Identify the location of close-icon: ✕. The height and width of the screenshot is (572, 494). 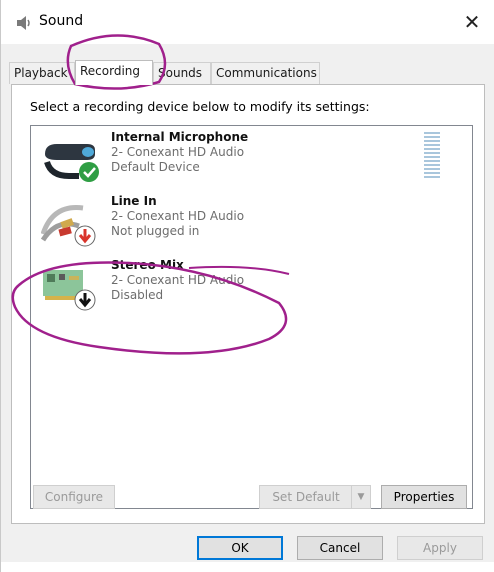
(472, 22).